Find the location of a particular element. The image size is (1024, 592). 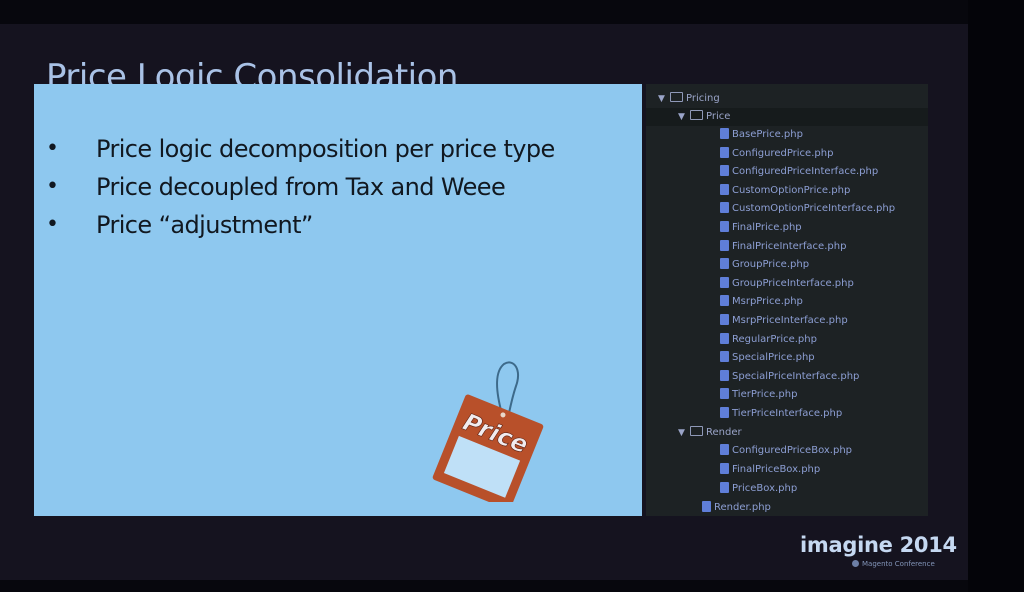

file-name: PriceBox.php is located at coordinates (765, 488).